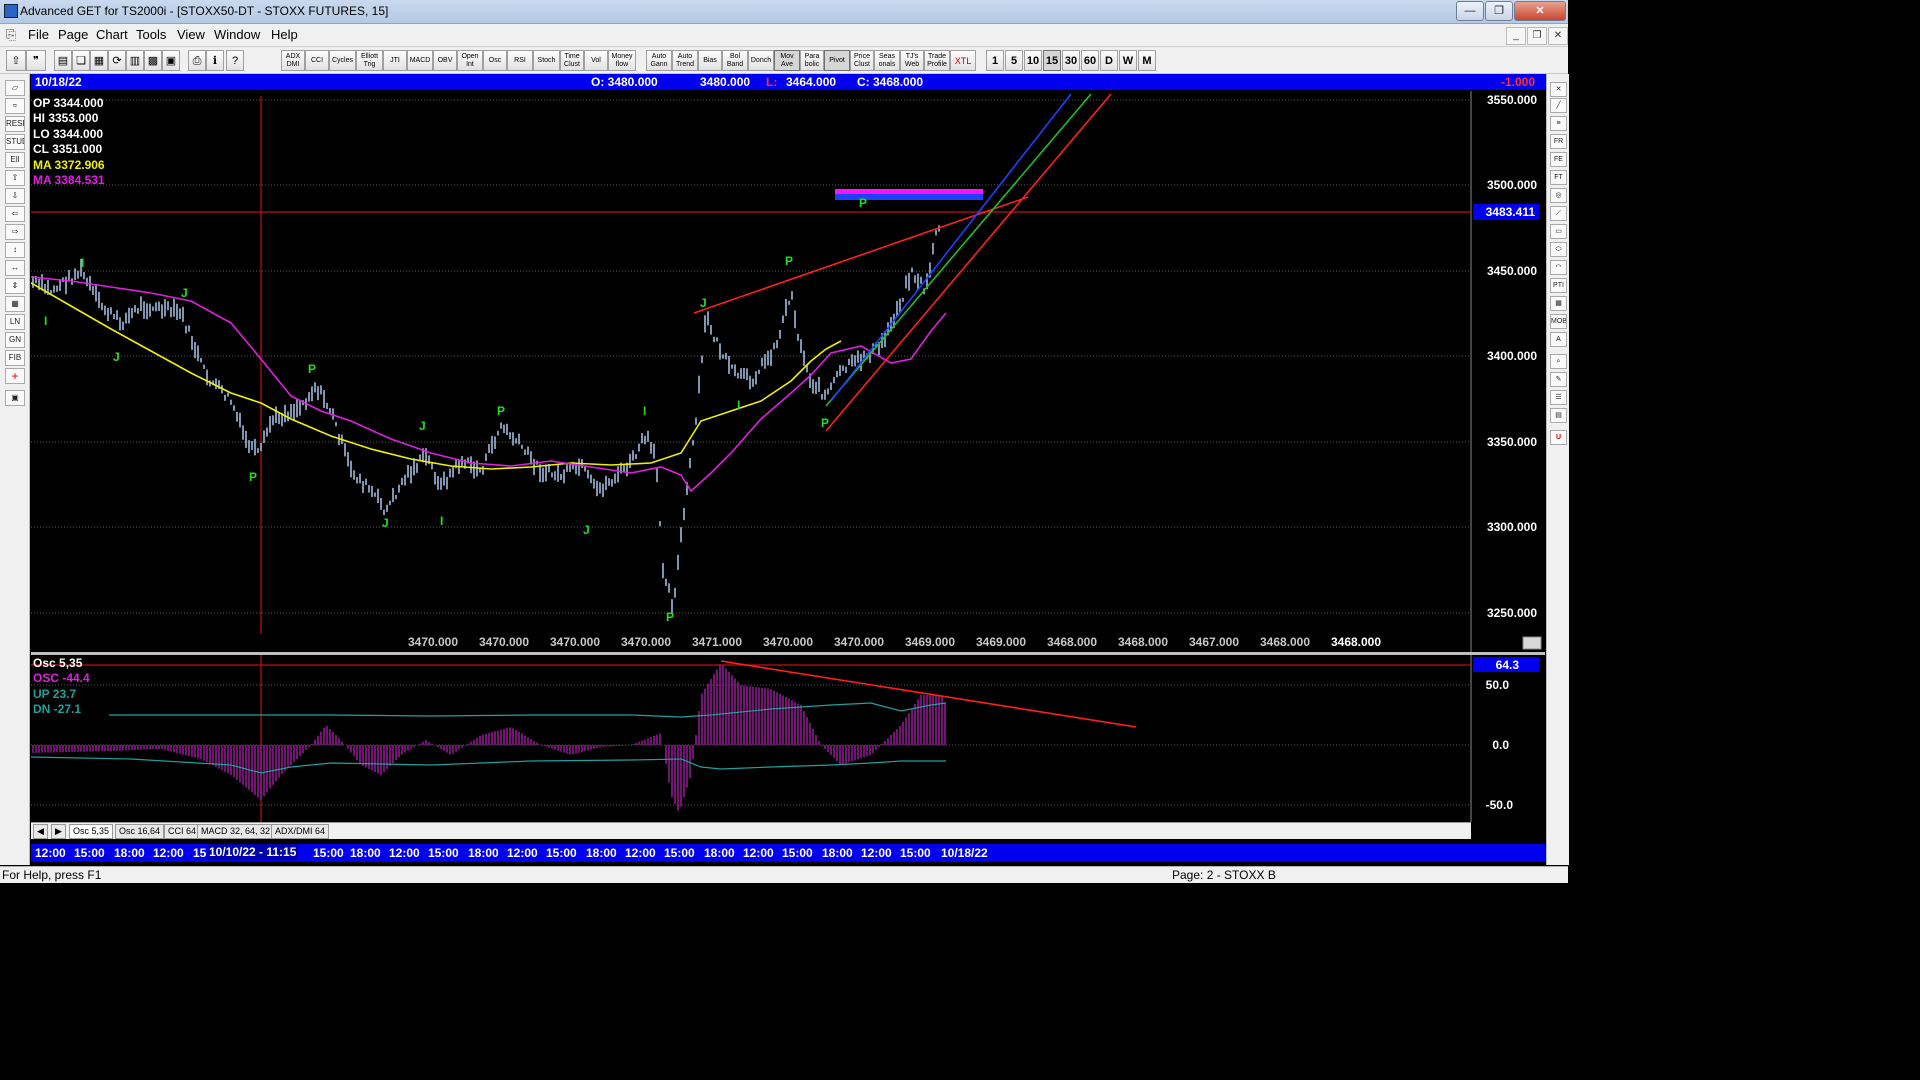 This screenshot has height=1080, width=1920. I want to click on line-draw-icon: ╱, so click(1558, 105).